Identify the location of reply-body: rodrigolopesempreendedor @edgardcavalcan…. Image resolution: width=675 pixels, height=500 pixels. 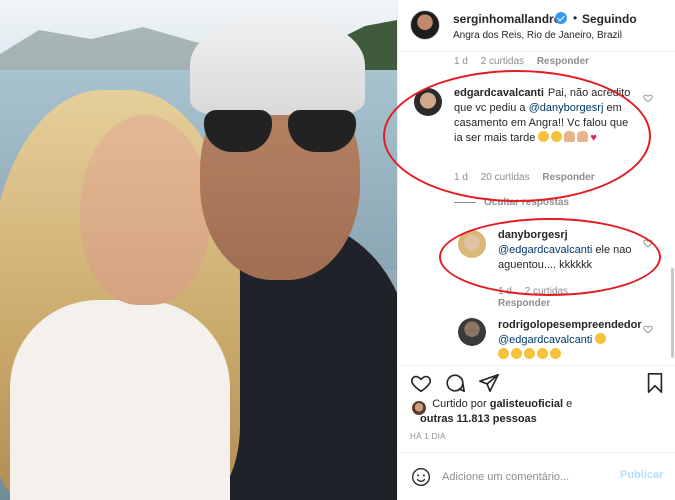
(573, 340).